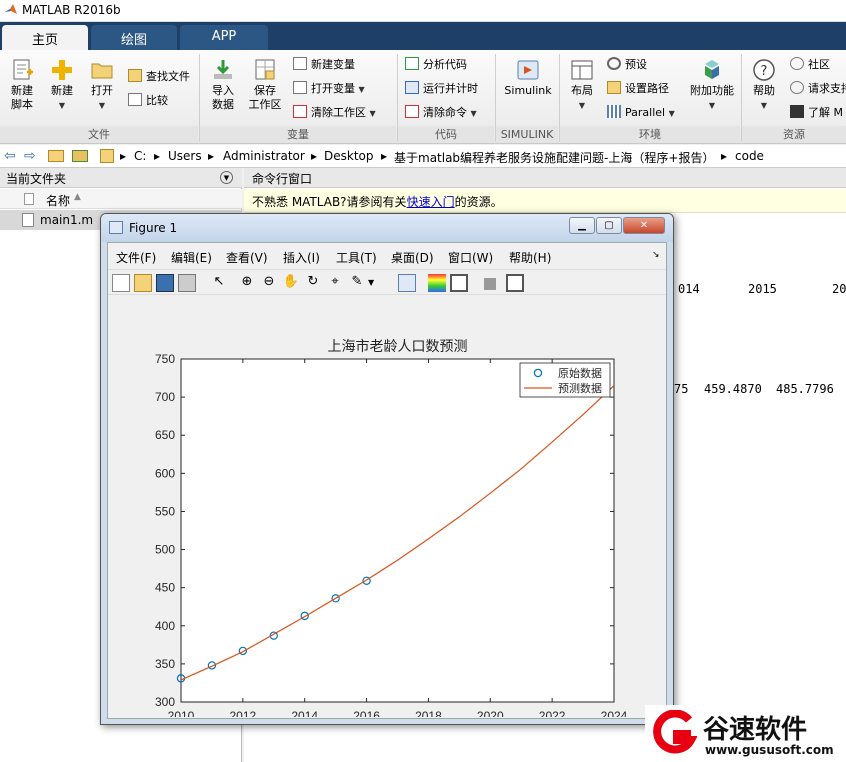  What do you see at coordinates (56, 156) in the screenshot?
I see `up-folder-icon` at bounding box center [56, 156].